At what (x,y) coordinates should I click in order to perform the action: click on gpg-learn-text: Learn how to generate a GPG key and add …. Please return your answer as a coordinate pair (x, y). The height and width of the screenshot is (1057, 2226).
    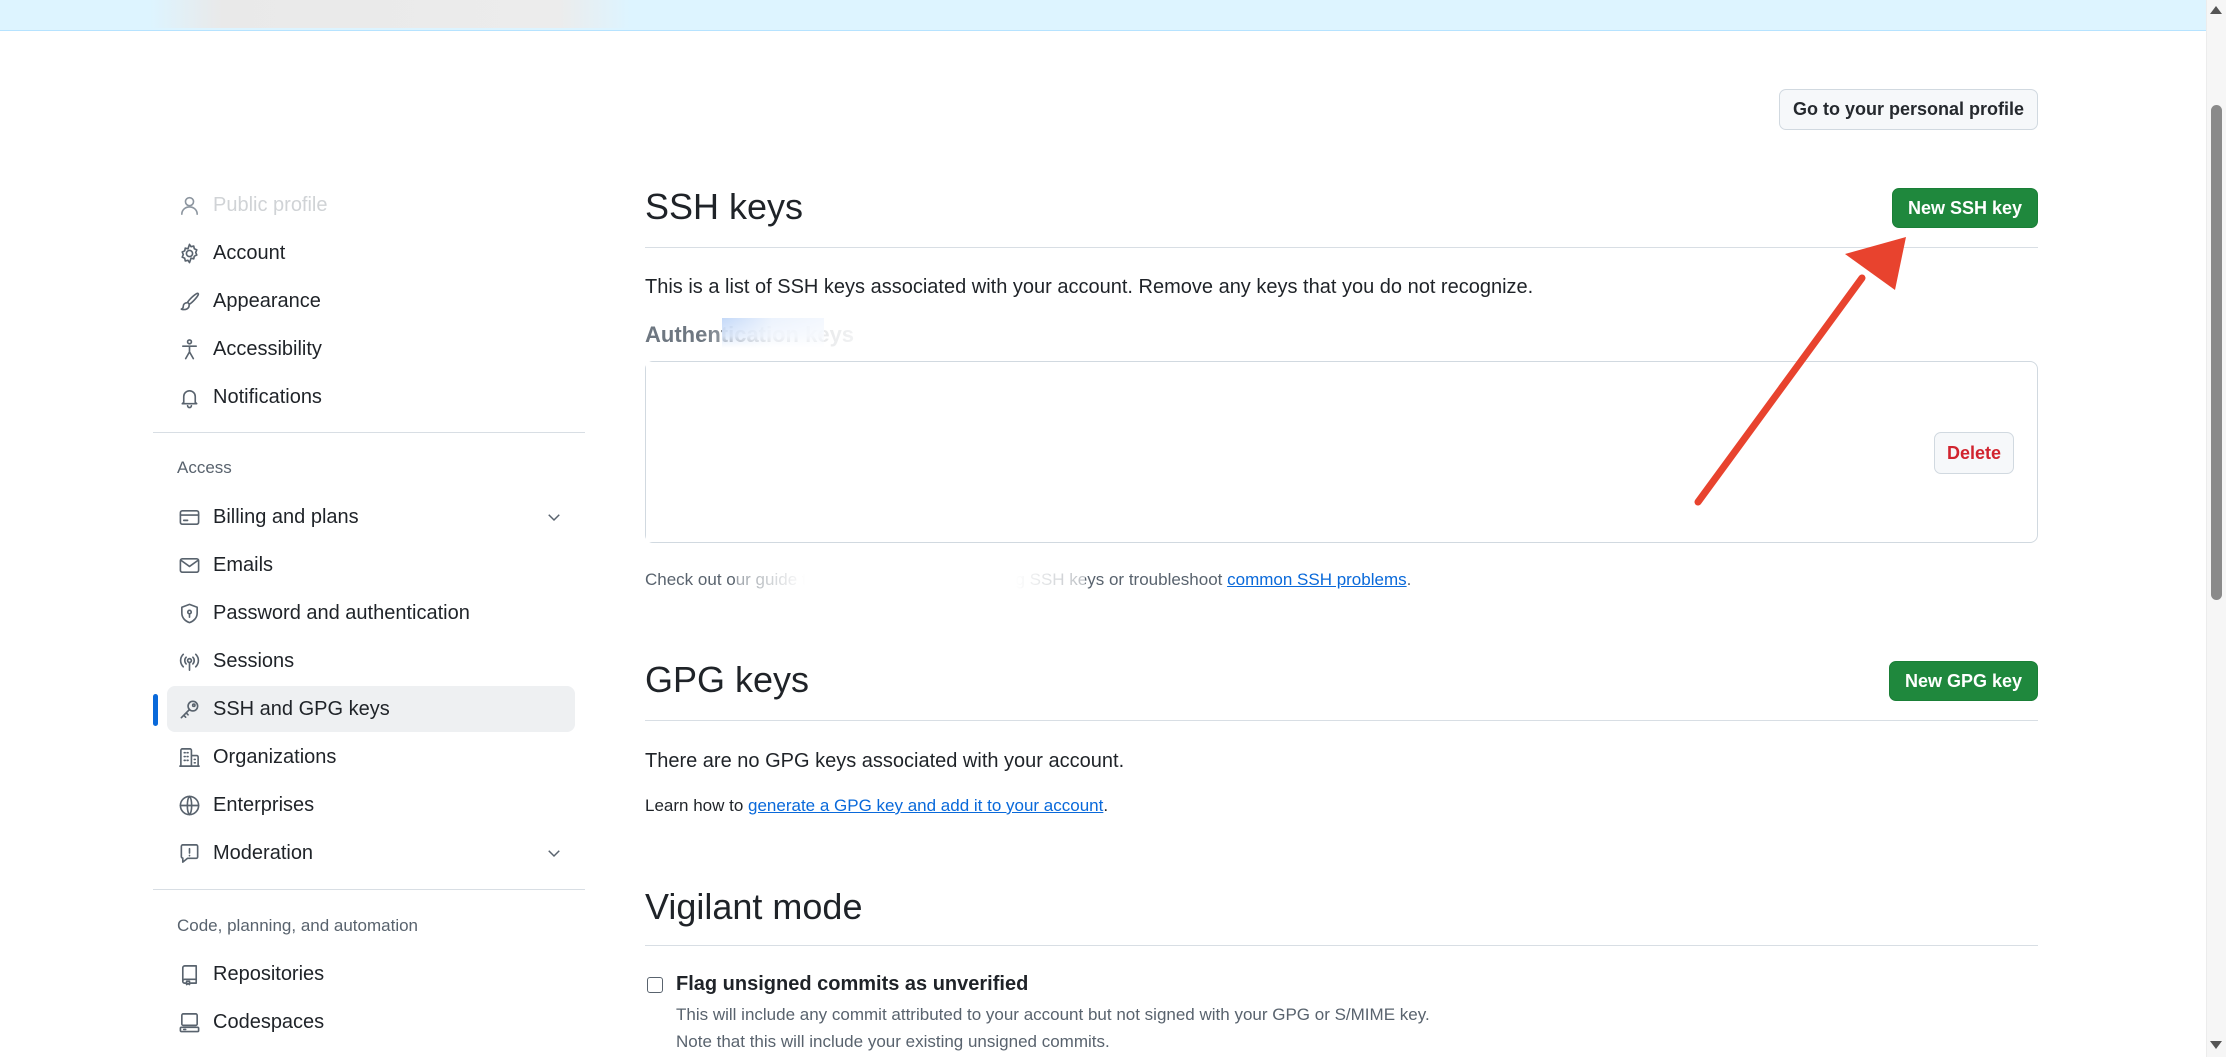
    Looking at the image, I should click on (876, 806).